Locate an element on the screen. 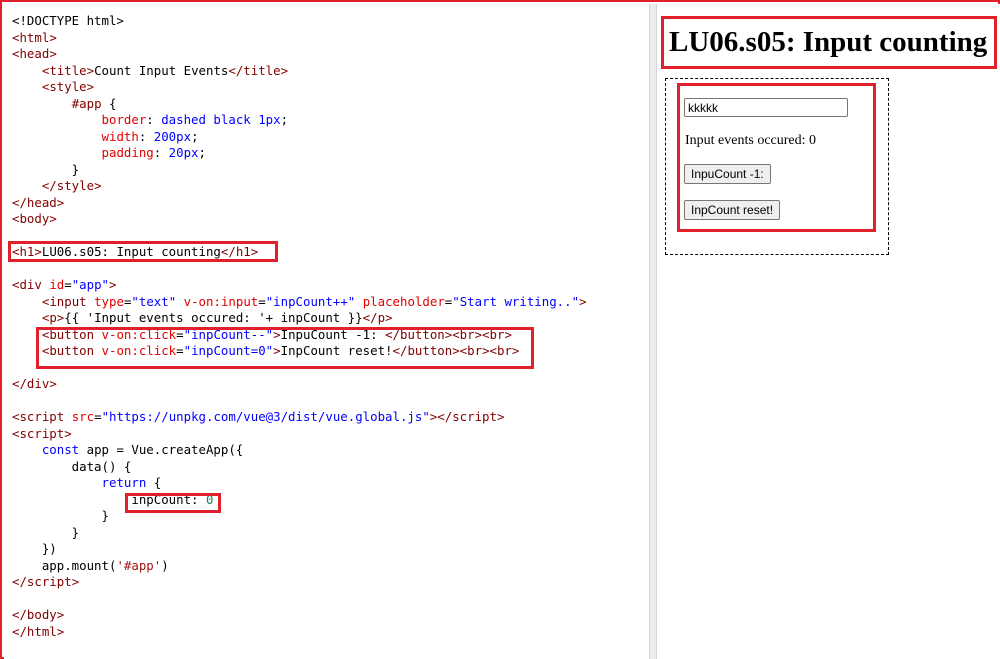 The width and height of the screenshot is (1000, 659). code-line: <title>Count Input Events</title> is located at coordinates (165, 70).